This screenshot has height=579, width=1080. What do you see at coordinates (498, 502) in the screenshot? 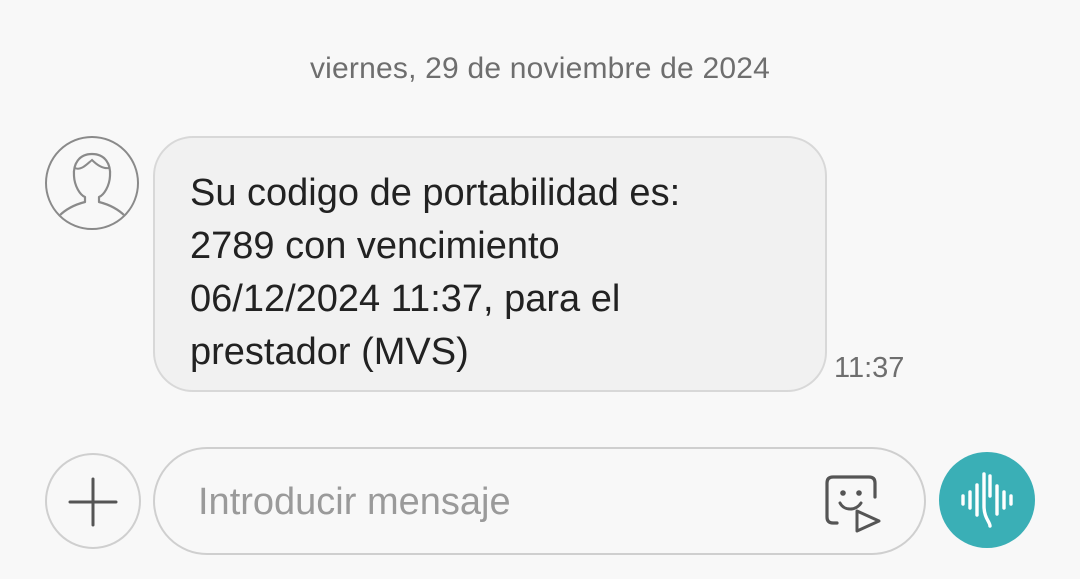
I see `message-input` at bounding box center [498, 502].